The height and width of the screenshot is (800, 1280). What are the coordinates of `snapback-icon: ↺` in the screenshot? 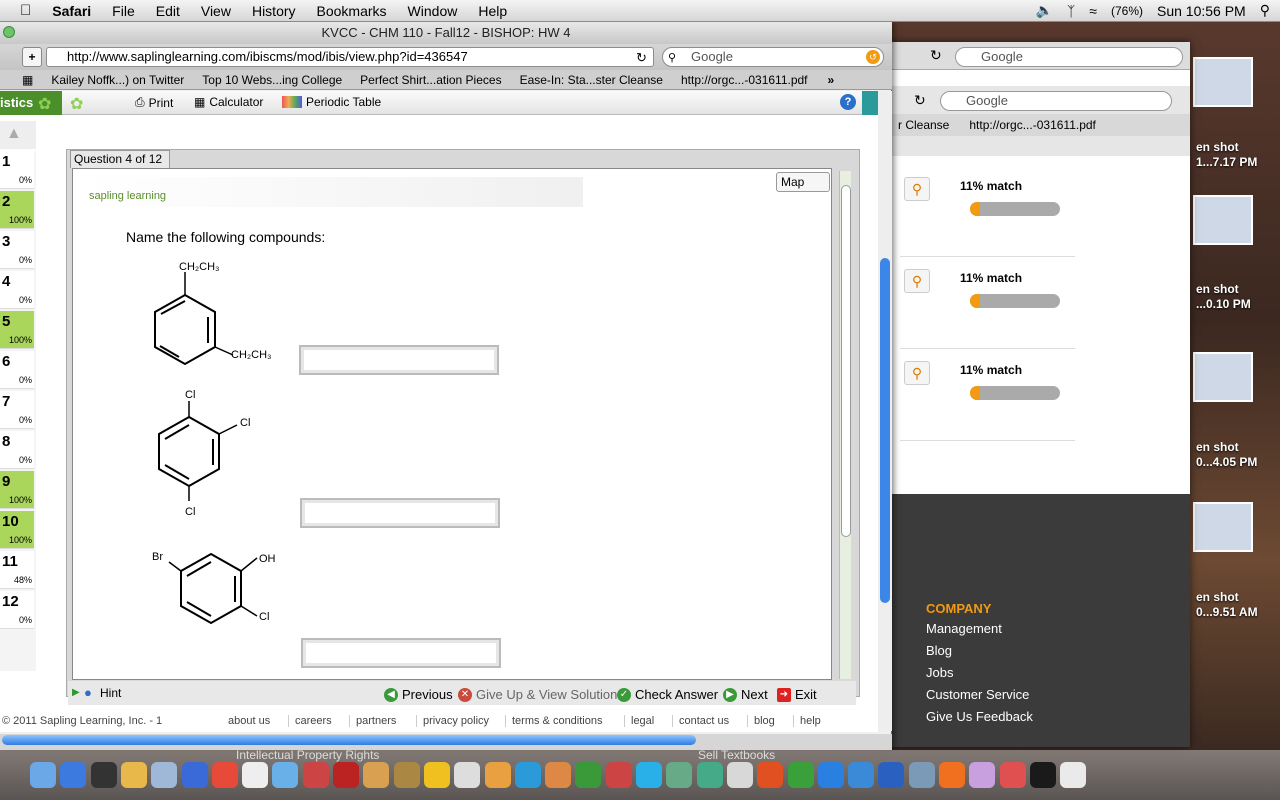 It's located at (873, 57).